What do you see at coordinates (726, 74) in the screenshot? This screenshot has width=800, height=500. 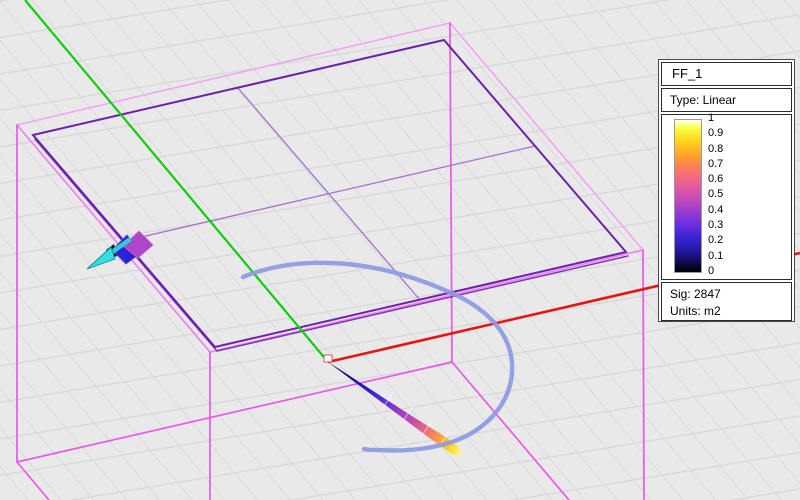 I see `legend-title-box: FF_1` at bounding box center [726, 74].